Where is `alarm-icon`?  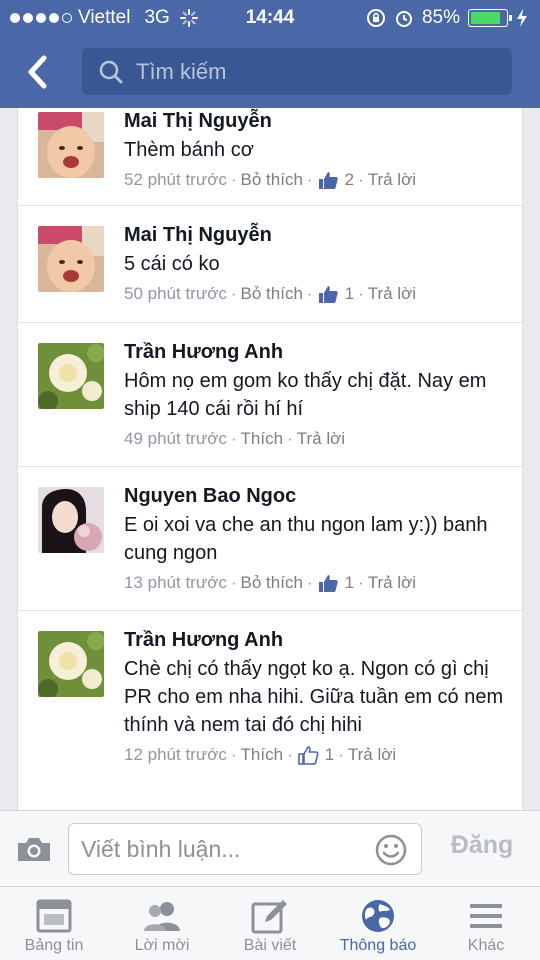 alarm-icon is located at coordinates (403, 19).